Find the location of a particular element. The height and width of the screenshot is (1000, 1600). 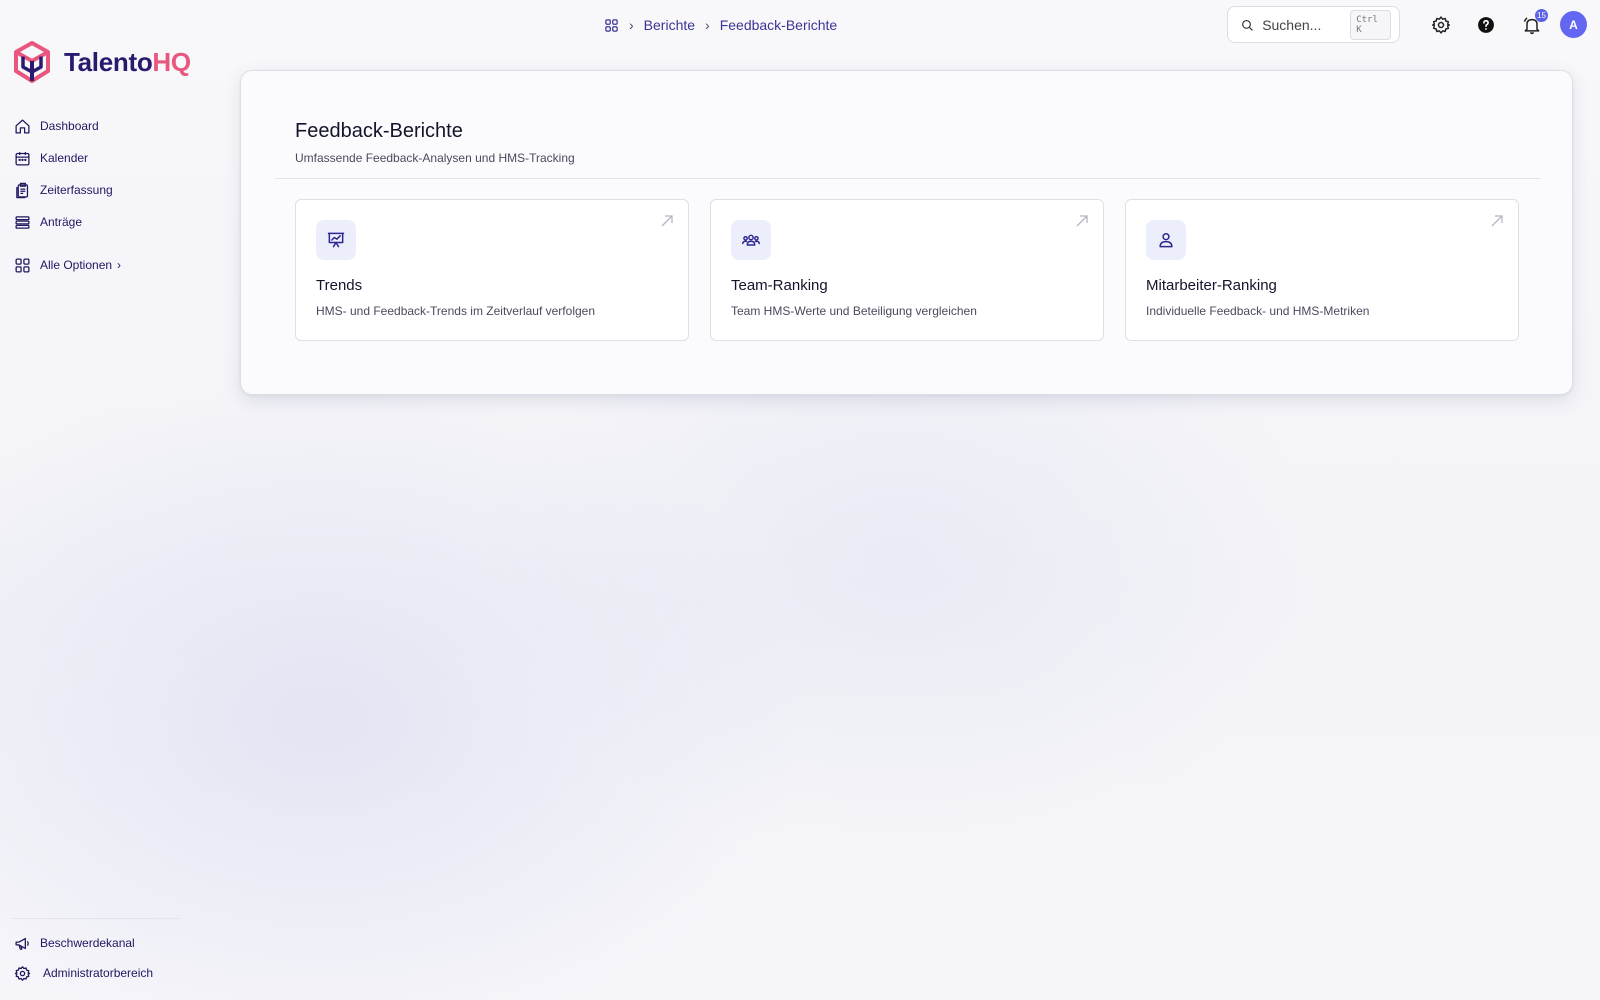

clipboard-icon is located at coordinates (22, 190).